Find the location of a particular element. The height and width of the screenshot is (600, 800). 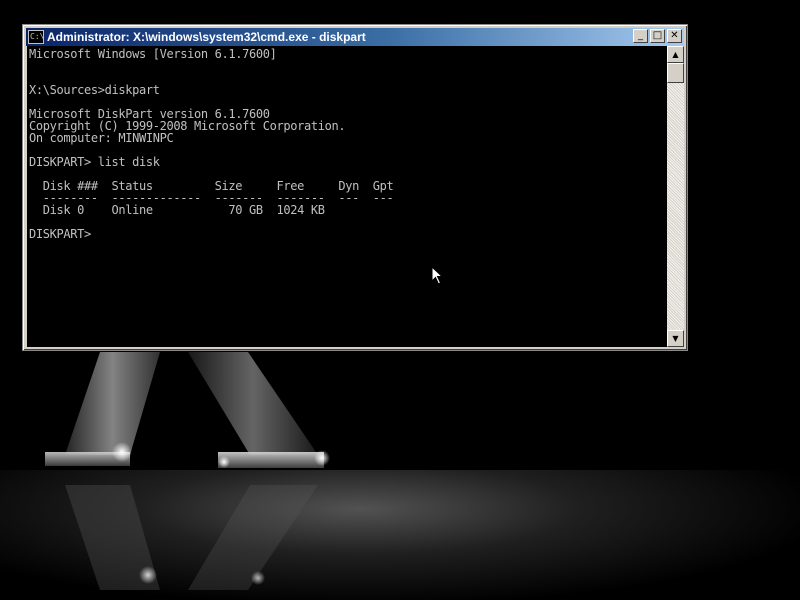

window-controls: _ □ ✕ is located at coordinates (656, 36).